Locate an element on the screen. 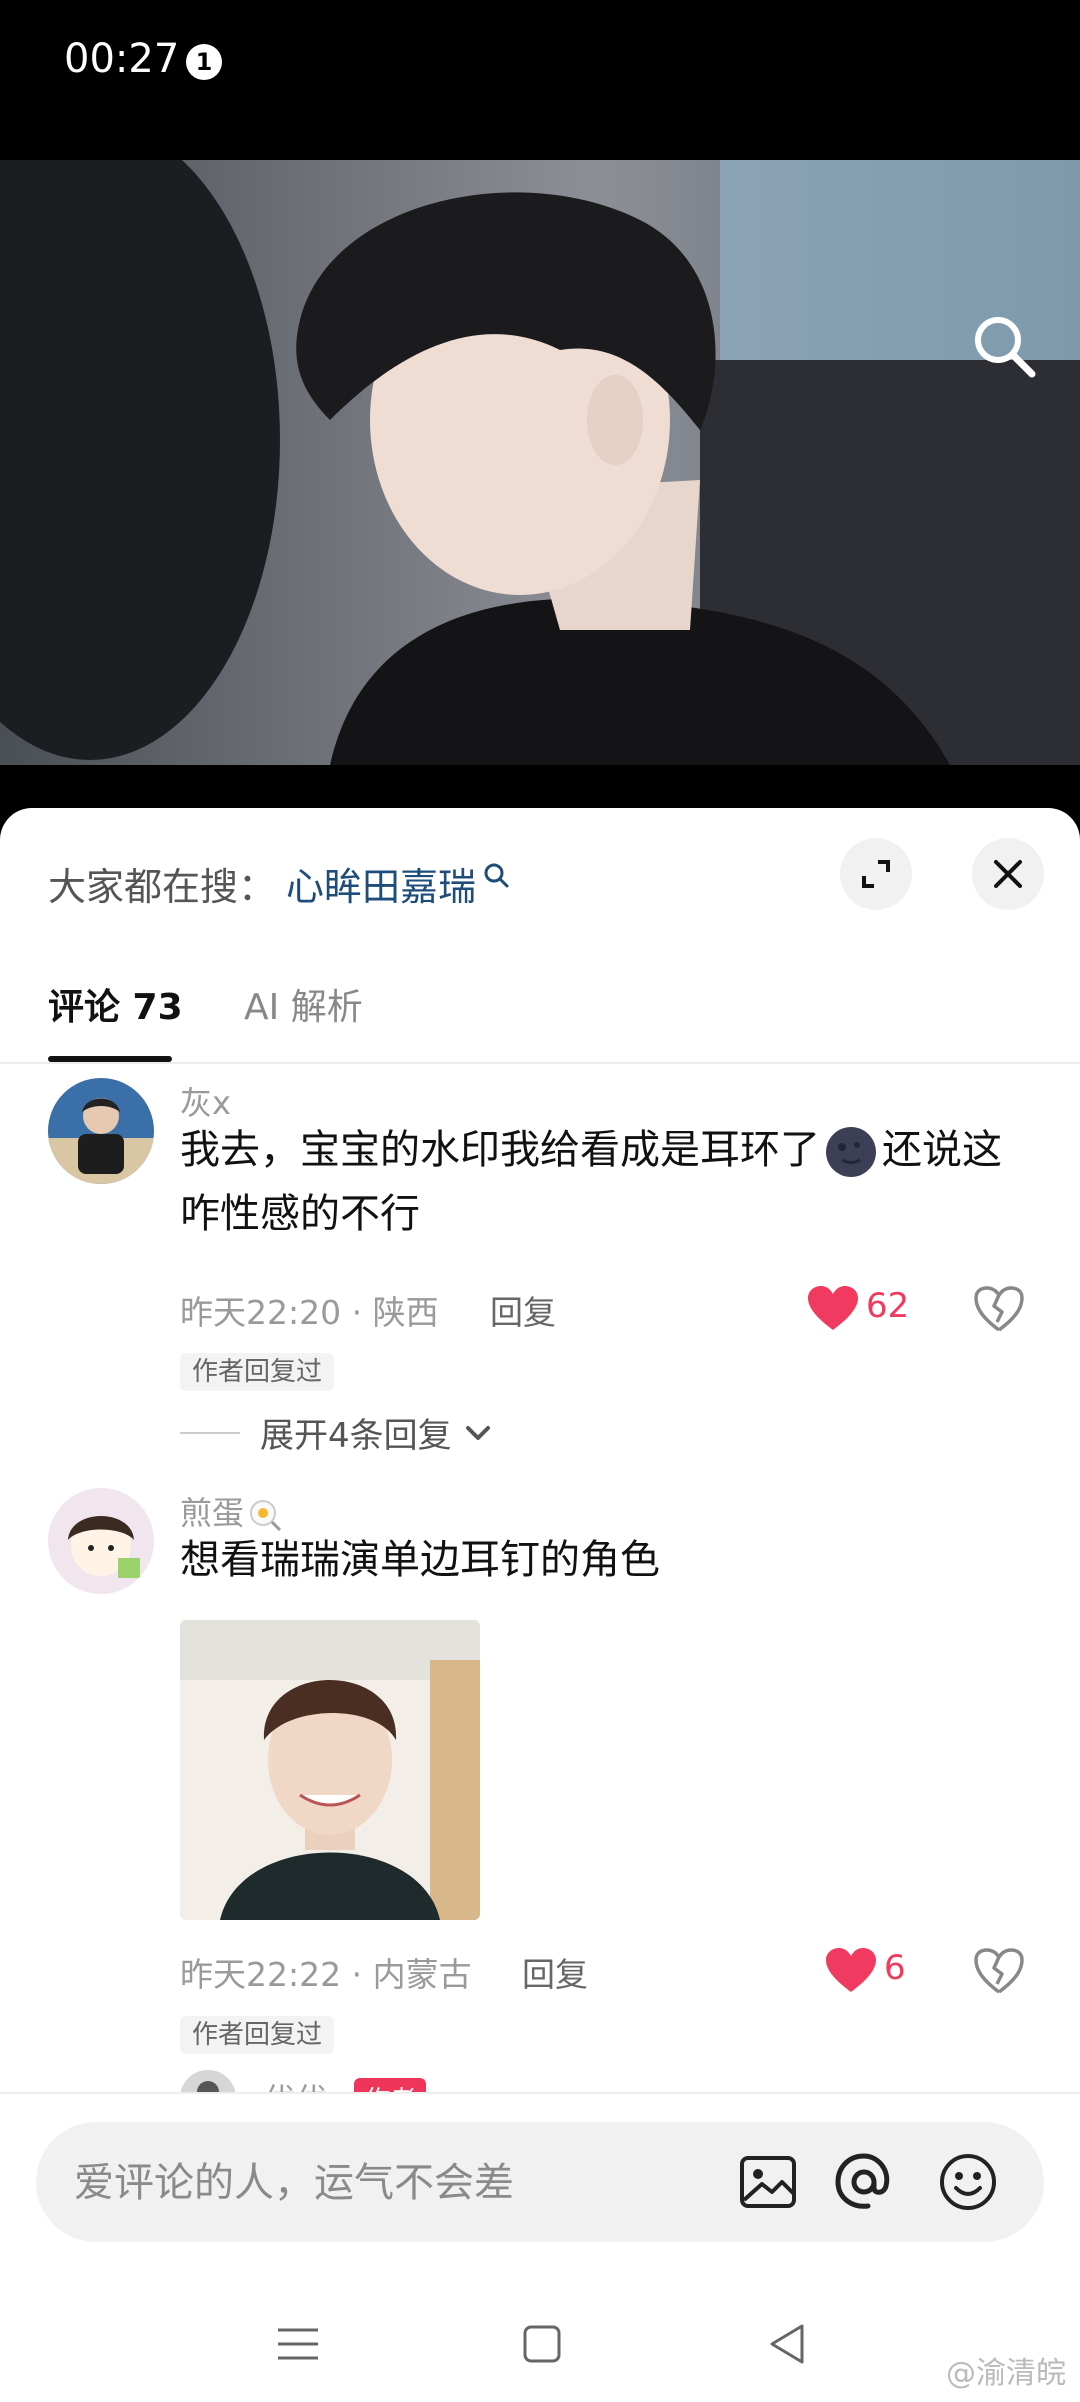  like-count: 62 is located at coordinates (888, 1306).